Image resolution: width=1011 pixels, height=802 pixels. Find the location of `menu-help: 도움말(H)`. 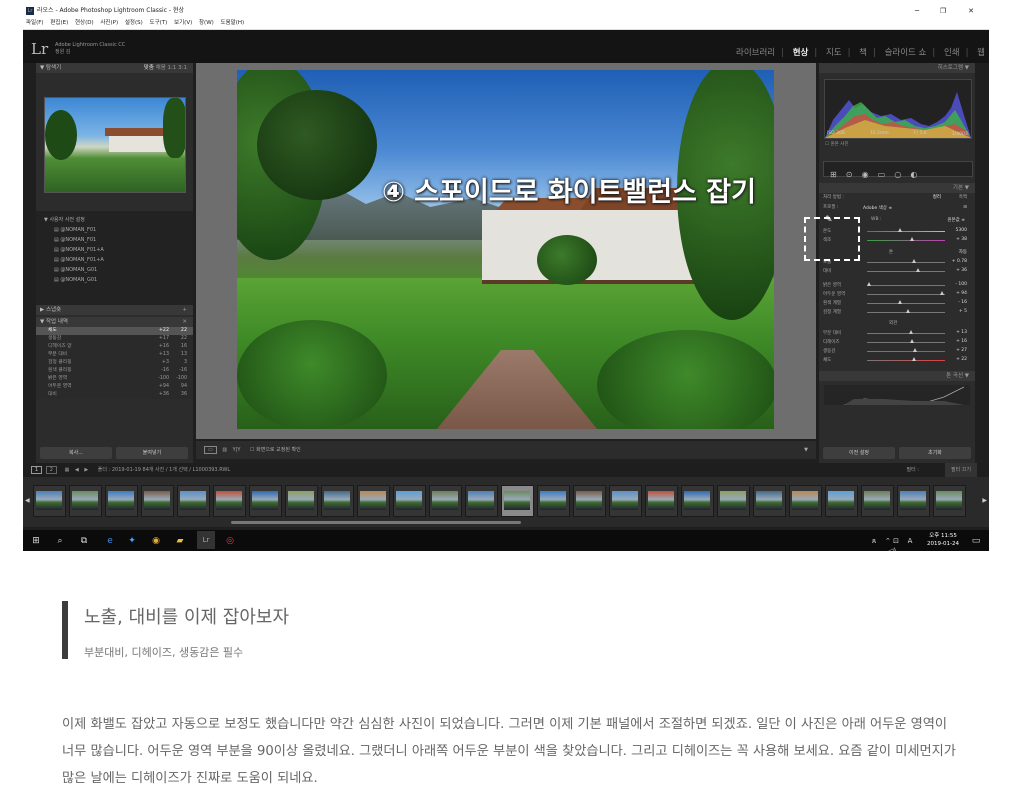

menu-help: 도움말(H) is located at coordinates (233, 23).